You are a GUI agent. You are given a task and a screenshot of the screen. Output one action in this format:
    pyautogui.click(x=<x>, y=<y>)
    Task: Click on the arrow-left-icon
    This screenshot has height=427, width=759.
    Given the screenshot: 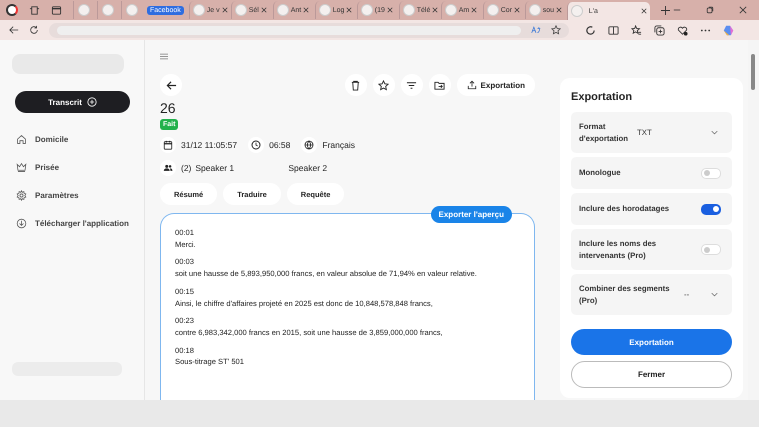 What is the action you would take?
    pyautogui.click(x=171, y=85)
    